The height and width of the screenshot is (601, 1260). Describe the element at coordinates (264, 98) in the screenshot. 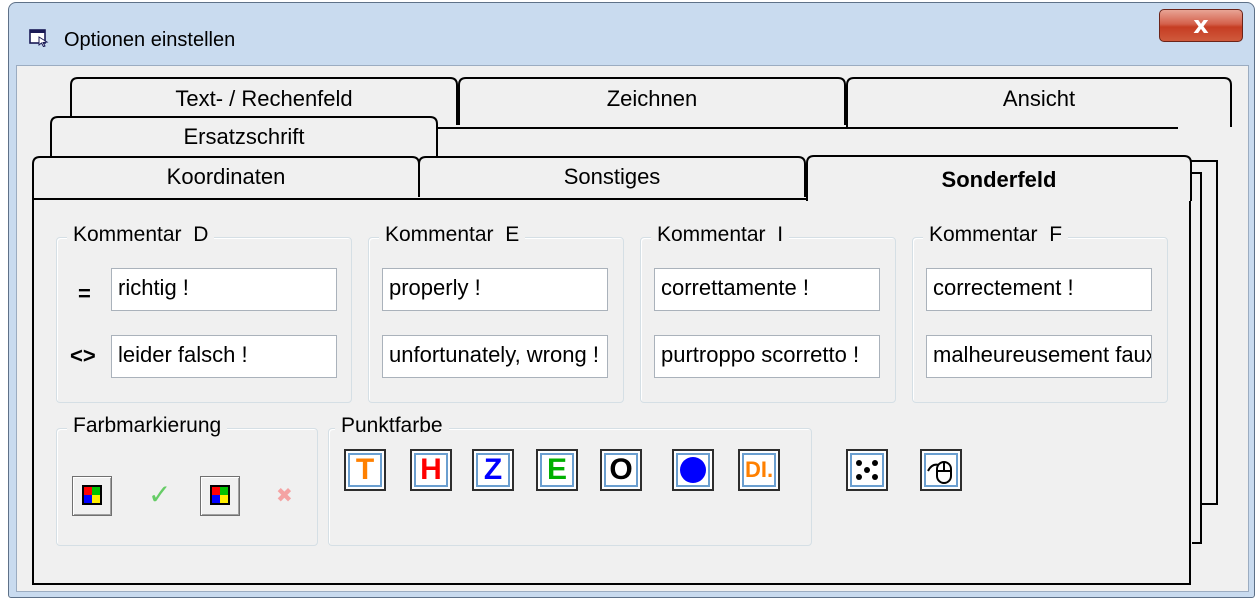

I see `tab-label: Text- / Rechenfeld` at that location.